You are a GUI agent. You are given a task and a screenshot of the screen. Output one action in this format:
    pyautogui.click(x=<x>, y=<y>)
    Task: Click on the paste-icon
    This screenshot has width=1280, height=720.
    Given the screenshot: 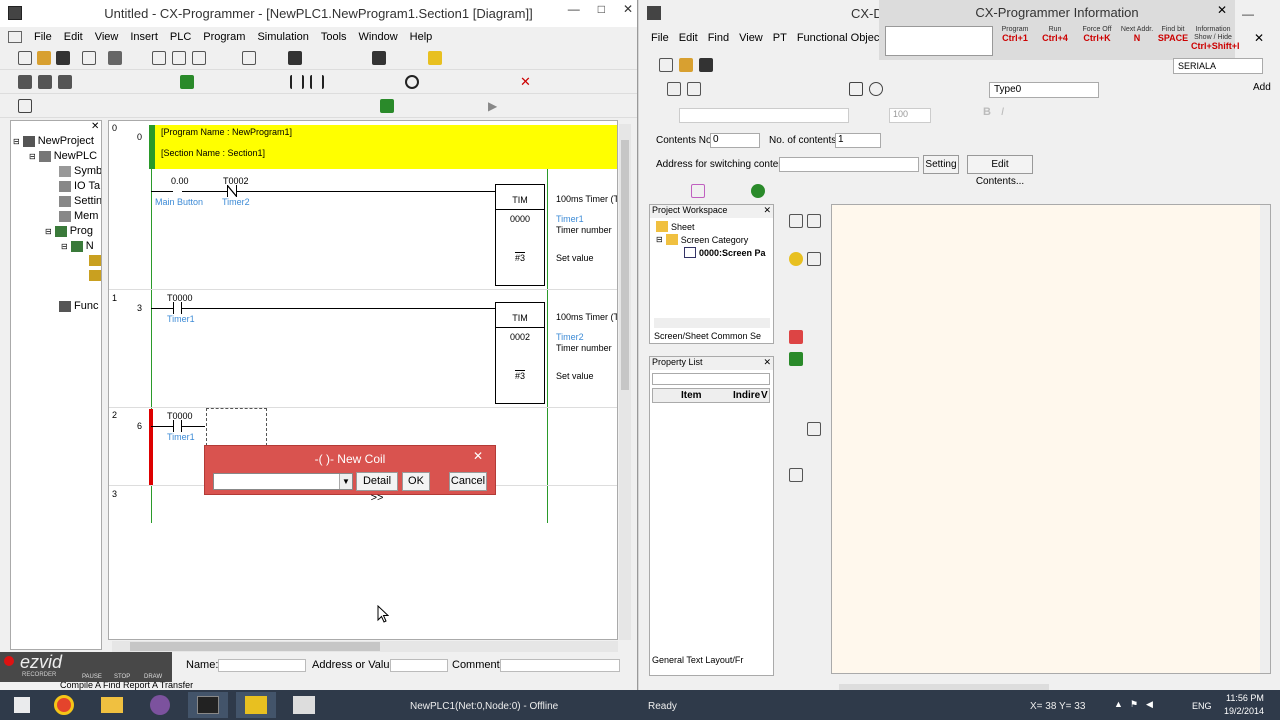 What is the action you would take?
    pyautogui.click(x=199, y=58)
    